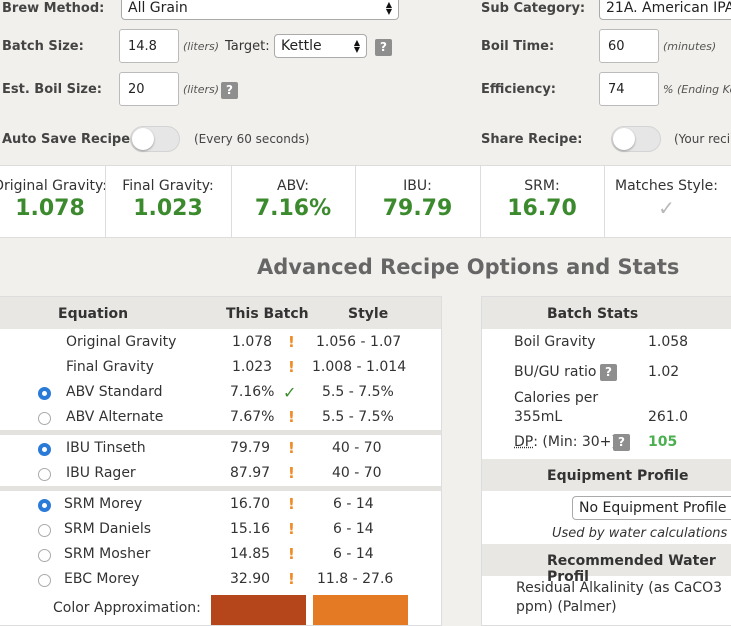 The height and width of the screenshot is (626, 731). What do you see at coordinates (121, 342) in the screenshot?
I see `eq-name: Original Gravity` at bounding box center [121, 342].